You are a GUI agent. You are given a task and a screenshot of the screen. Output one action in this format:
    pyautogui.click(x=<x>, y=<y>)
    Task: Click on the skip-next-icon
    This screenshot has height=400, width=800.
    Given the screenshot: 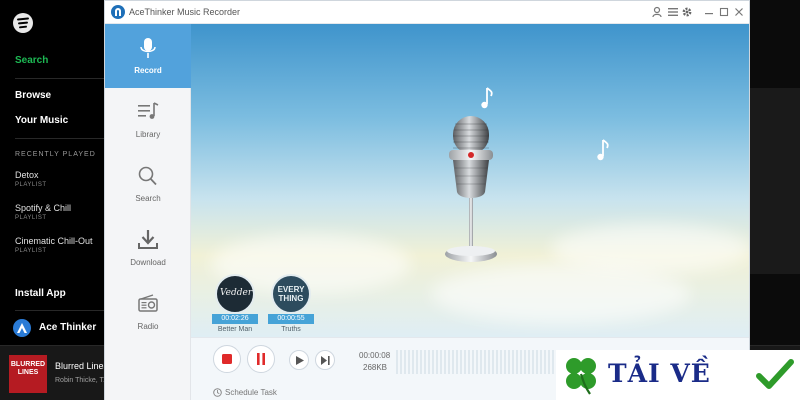 What is the action you would take?
    pyautogui.click(x=325, y=360)
    